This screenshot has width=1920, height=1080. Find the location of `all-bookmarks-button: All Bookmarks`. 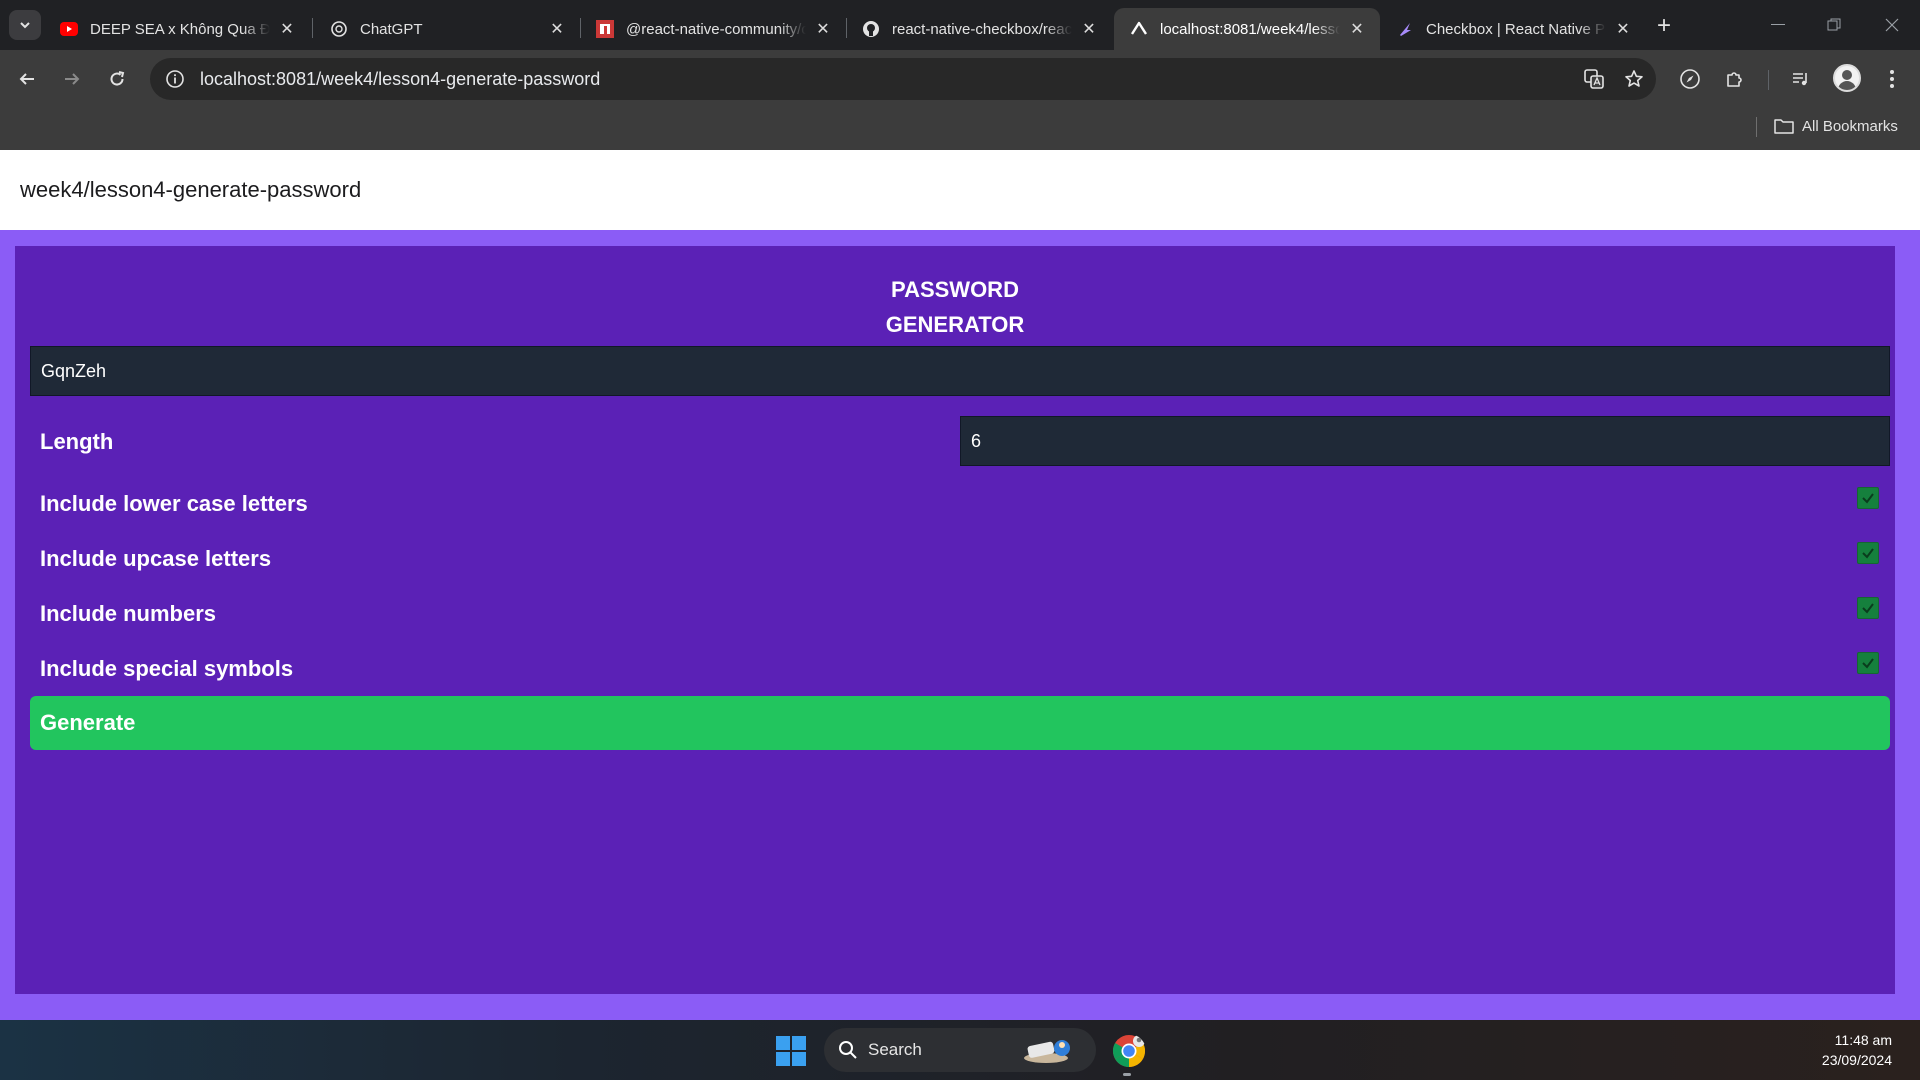

all-bookmarks-button: All Bookmarks is located at coordinates (1836, 126).